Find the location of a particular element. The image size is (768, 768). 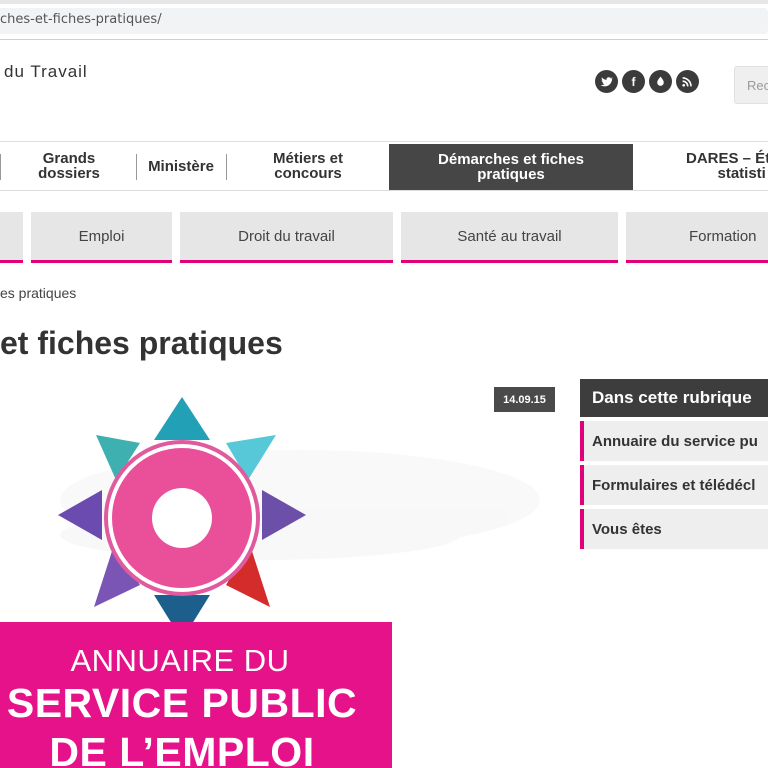

nav-item-grands-dossiers: Grands dossiers is located at coordinates (69, 166).